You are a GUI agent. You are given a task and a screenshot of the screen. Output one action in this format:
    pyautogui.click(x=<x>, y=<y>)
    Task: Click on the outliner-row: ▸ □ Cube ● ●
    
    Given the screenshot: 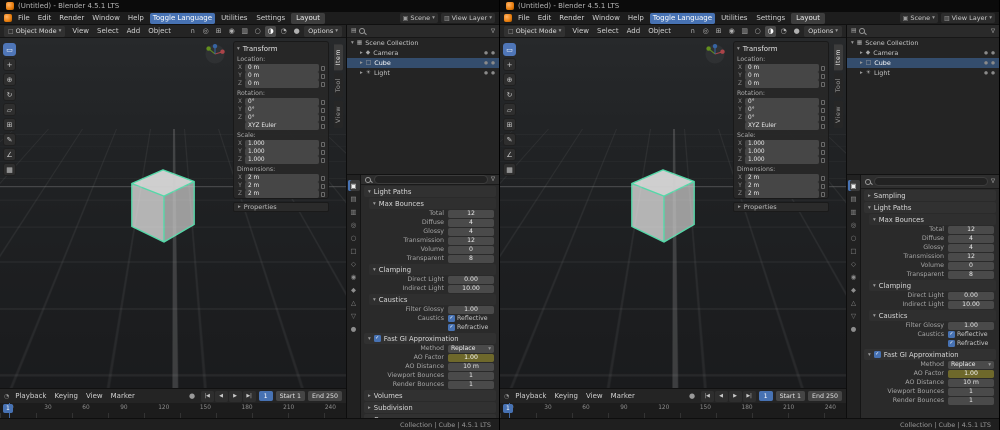 What is the action you would take?
    pyautogui.click(x=423, y=63)
    